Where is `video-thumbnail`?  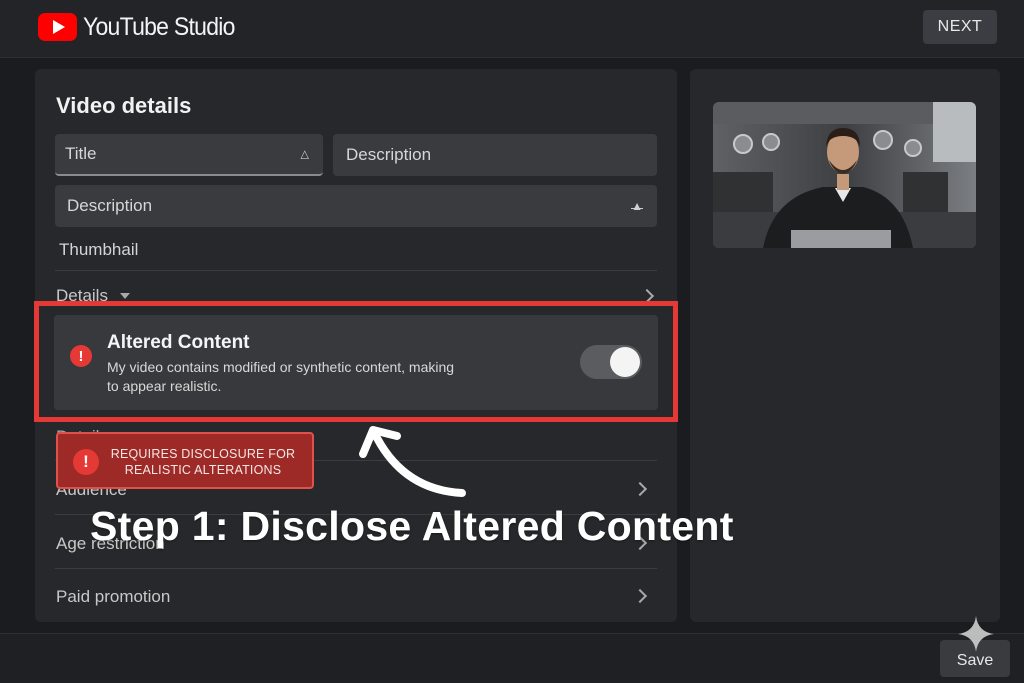 video-thumbnail is located at coordinates (844, 175).